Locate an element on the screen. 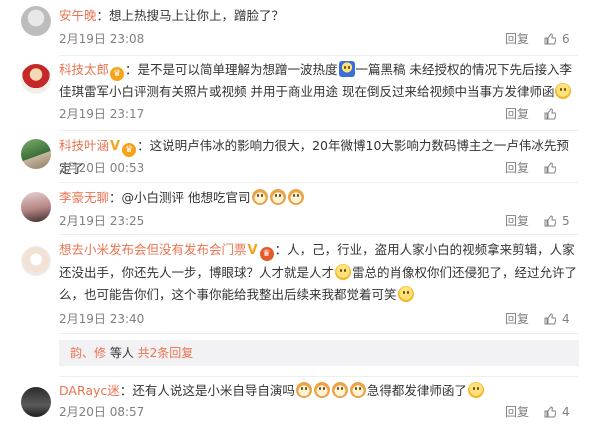  commenter-name: 科技太郎 is located at coordinates (84, 69).